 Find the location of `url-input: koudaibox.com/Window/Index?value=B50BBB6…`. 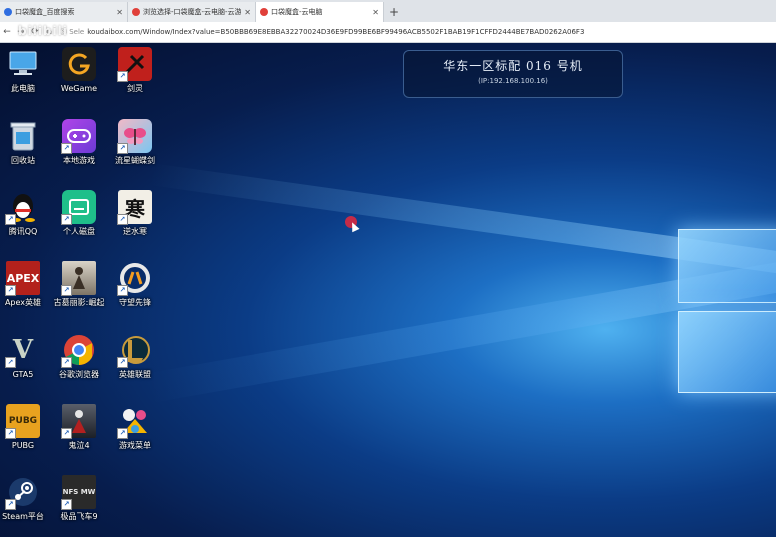

url-input: koudaibox.com/Window/Index?value=B50BBB6… is located at coordinates (335, 32).